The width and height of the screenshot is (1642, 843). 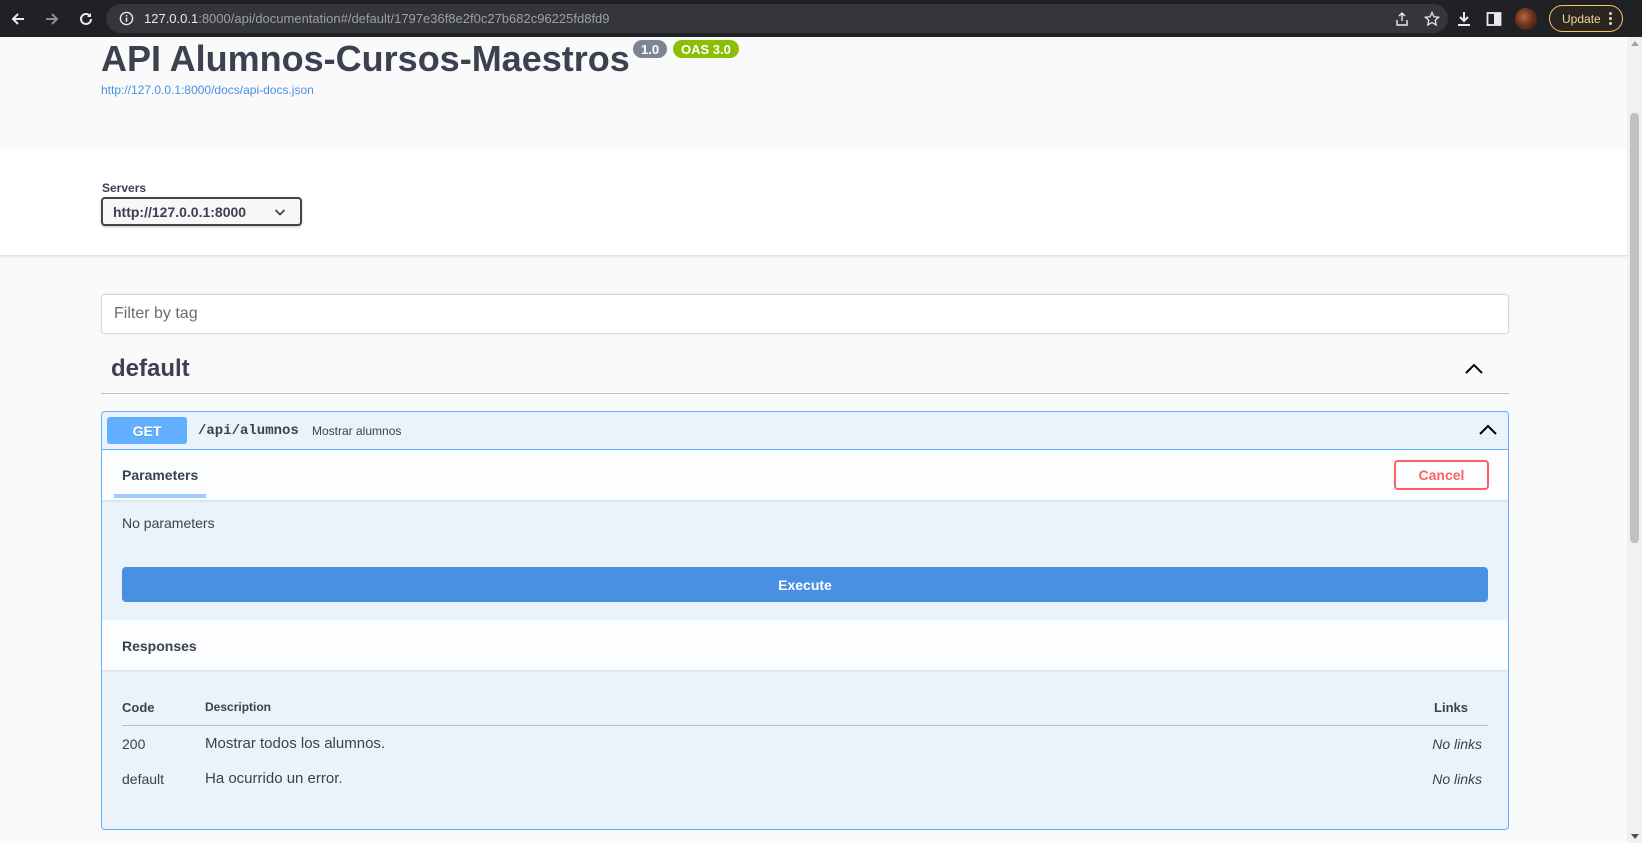 What do you see at coordinates (650, 49) in the screenshot?
I see `version-badge: 1.0` at bounding box center [650, 49].